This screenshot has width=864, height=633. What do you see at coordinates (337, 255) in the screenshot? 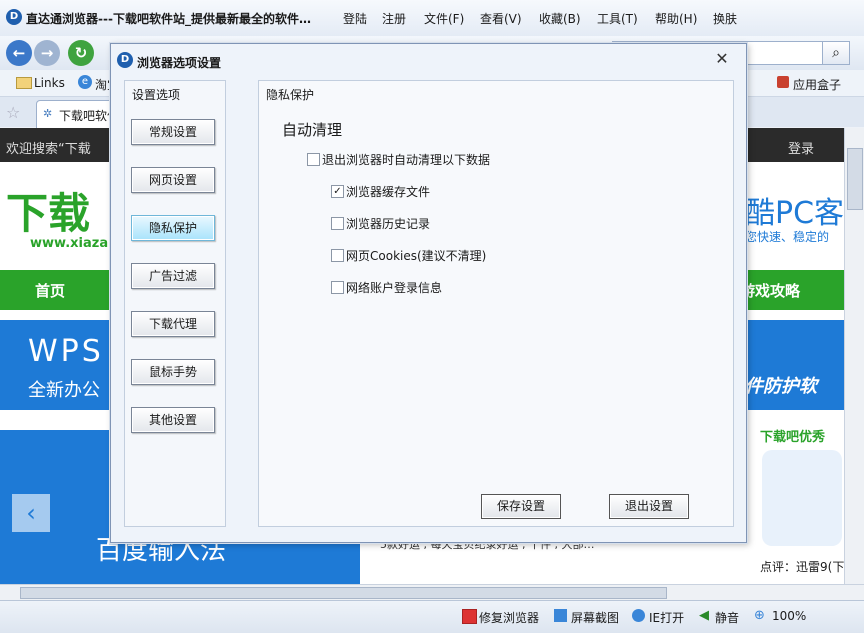
I see `option-cookies-checkbox` at bounding box center [337, 255].